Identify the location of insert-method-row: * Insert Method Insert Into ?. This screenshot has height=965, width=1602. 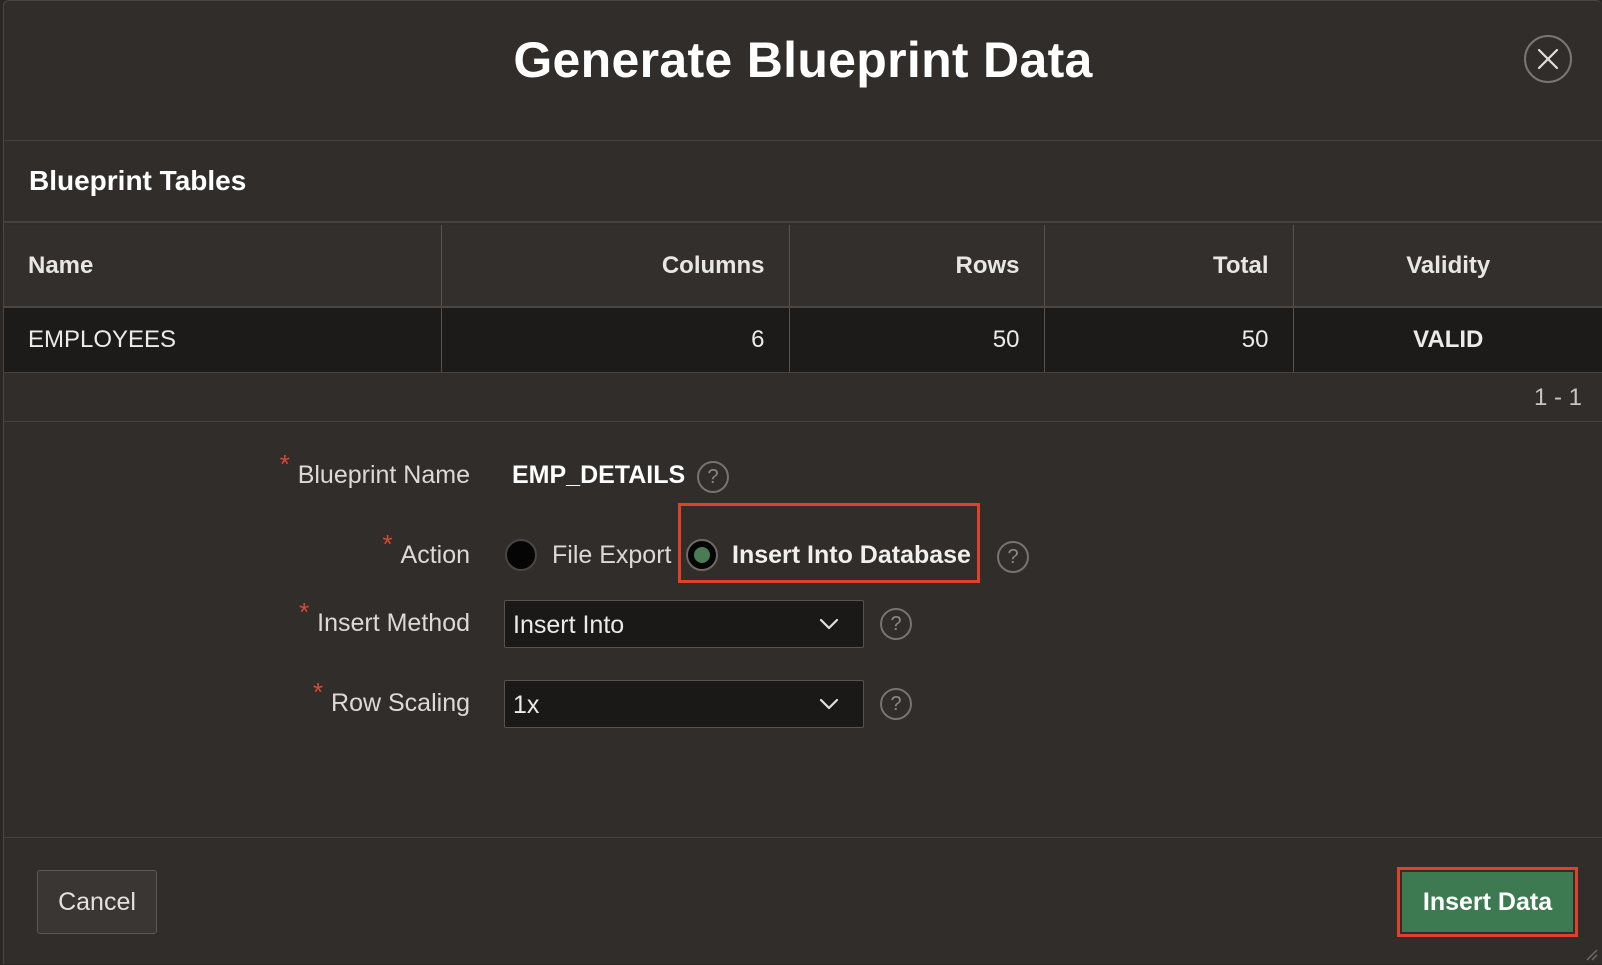
(803, 627).